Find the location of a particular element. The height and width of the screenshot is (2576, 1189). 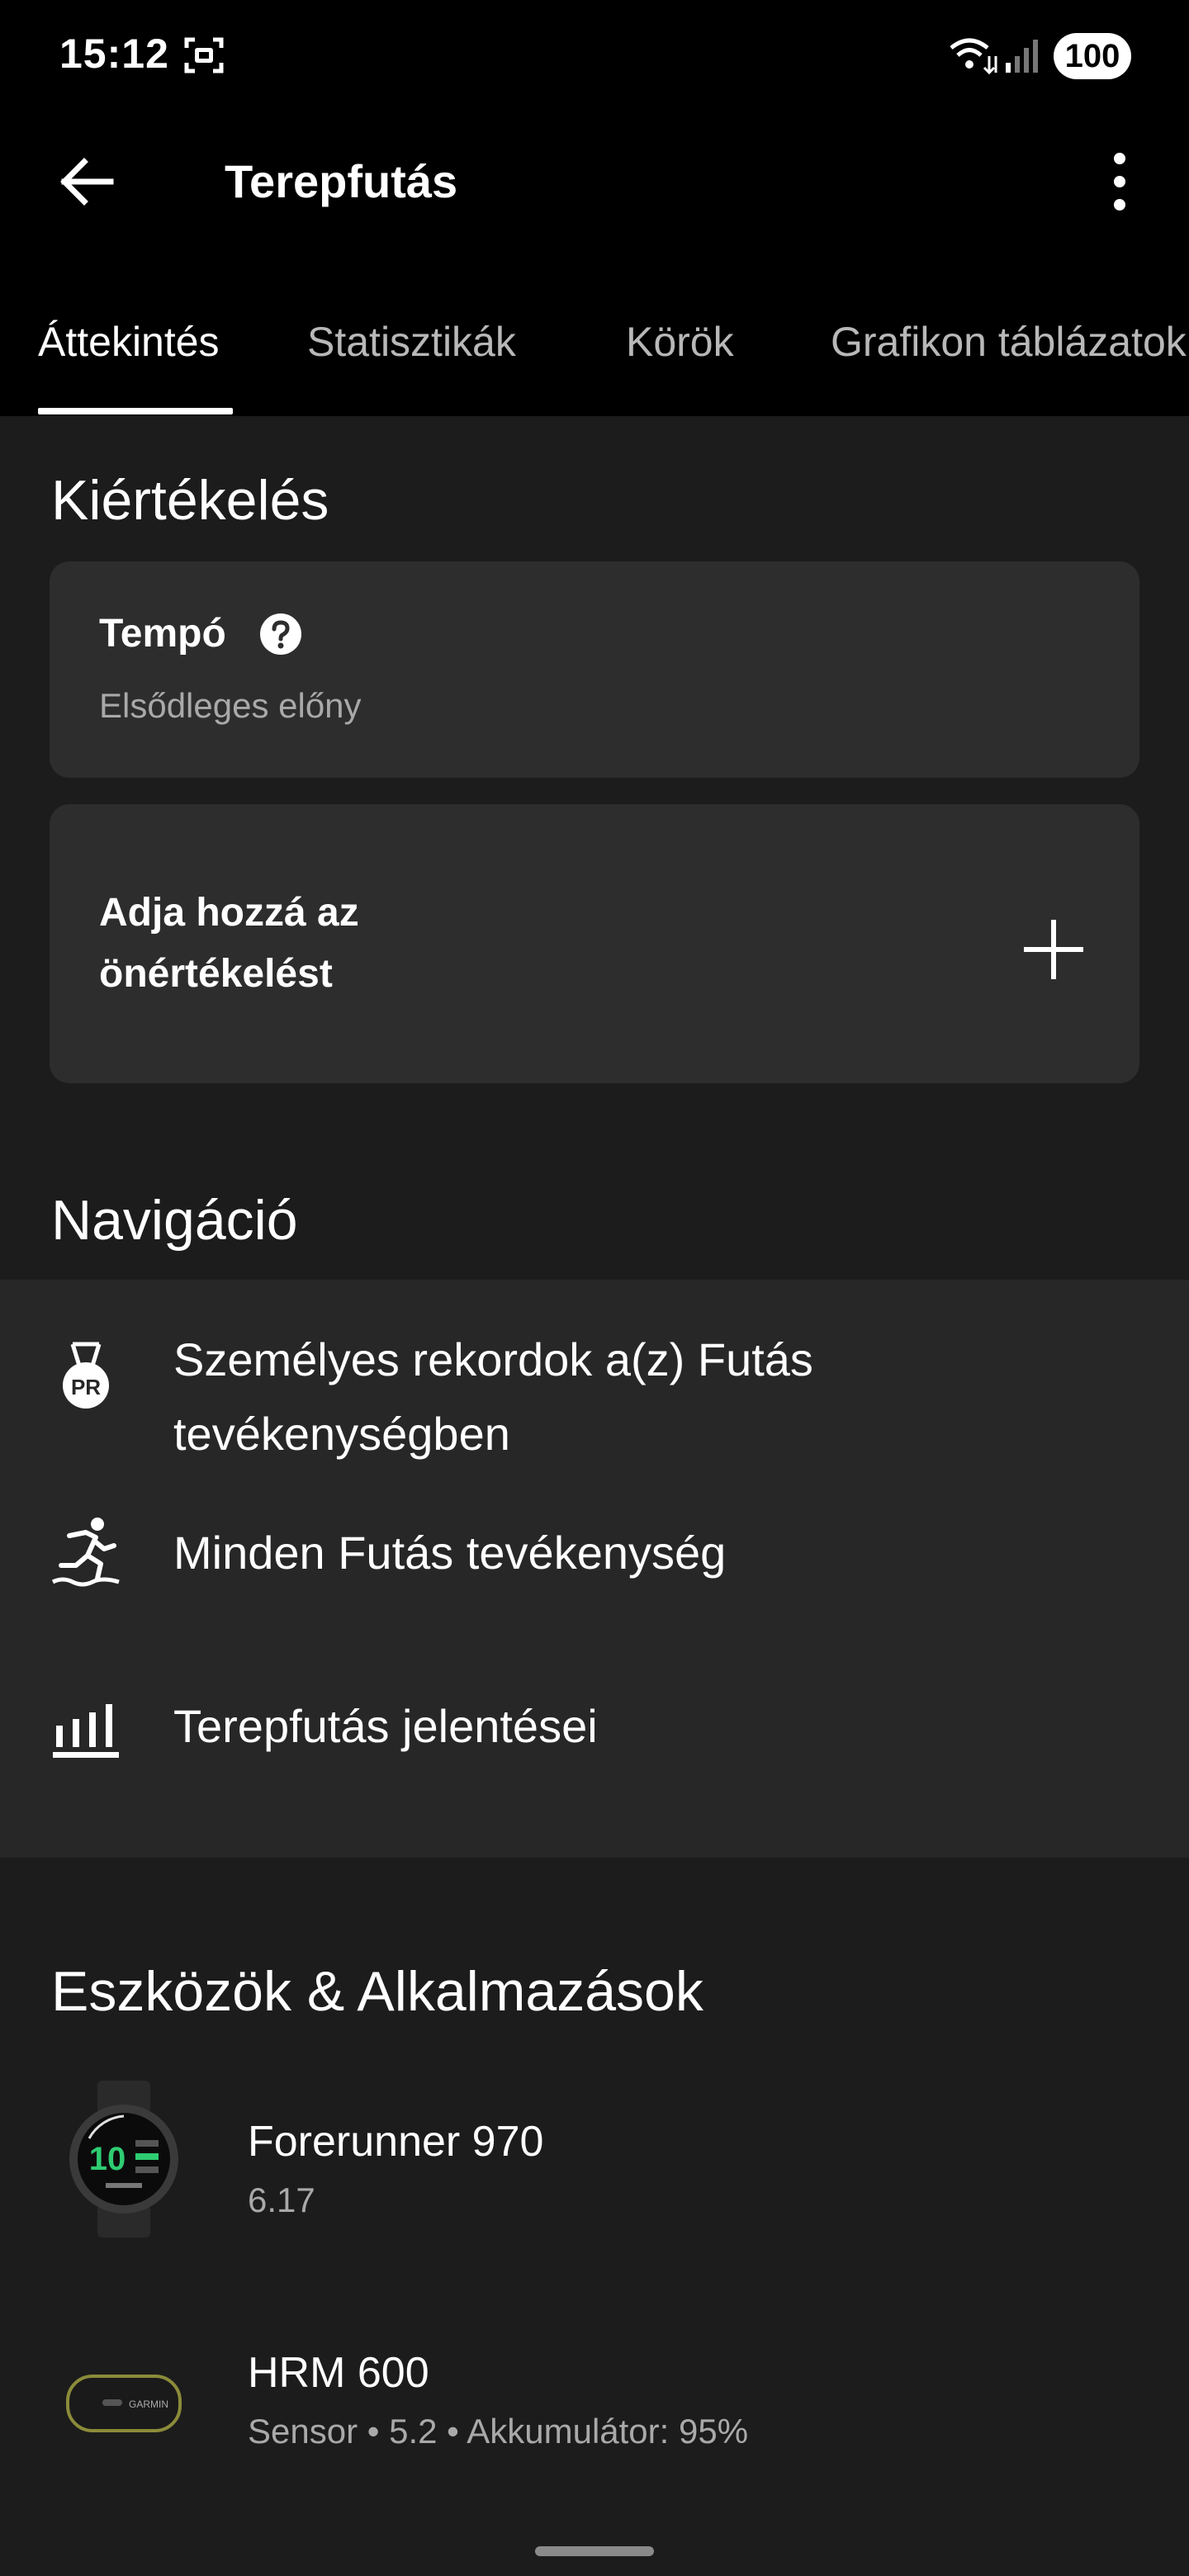

hrm-brand-text: GARMIN is located at coordinates (148, 2404).